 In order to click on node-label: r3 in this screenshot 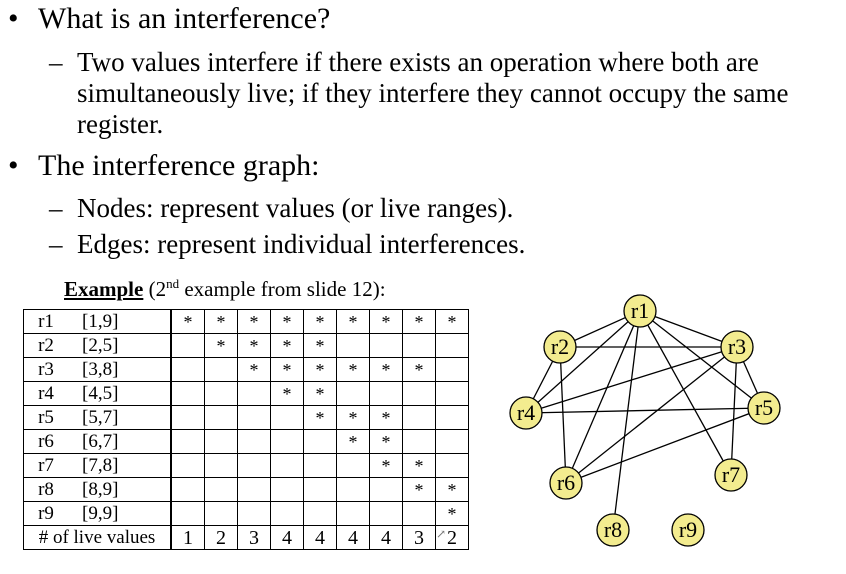, I will do `click(737, 346)`.